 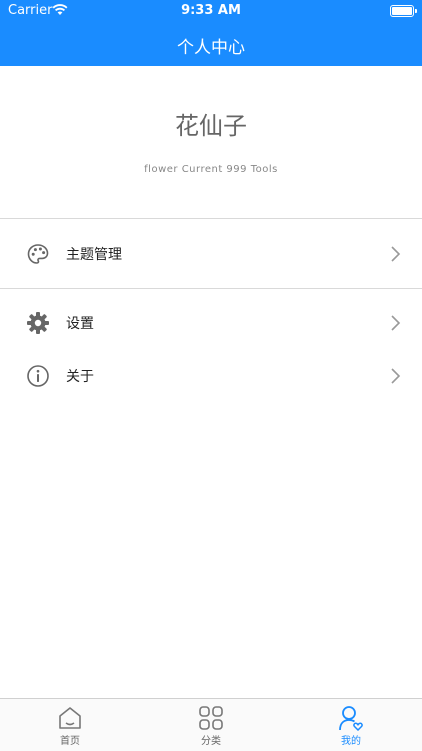 I want to click on tab-home-label: 首页, so click(x=70, y=741).